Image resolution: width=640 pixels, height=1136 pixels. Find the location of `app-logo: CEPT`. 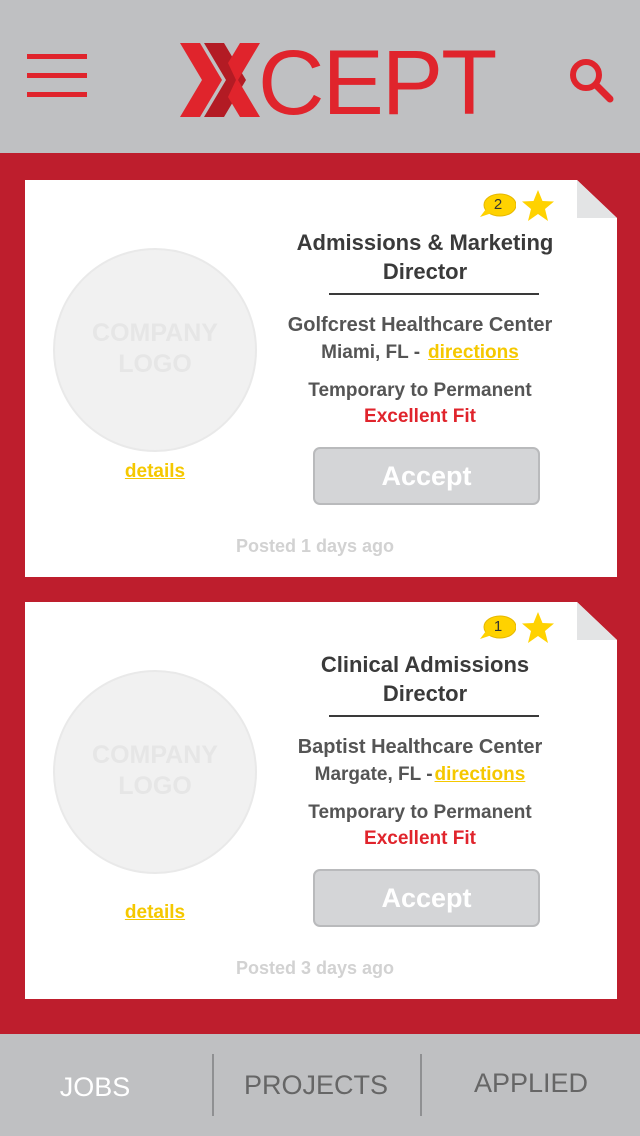

app-logo: CEPT is located at coordinates (338, 83).